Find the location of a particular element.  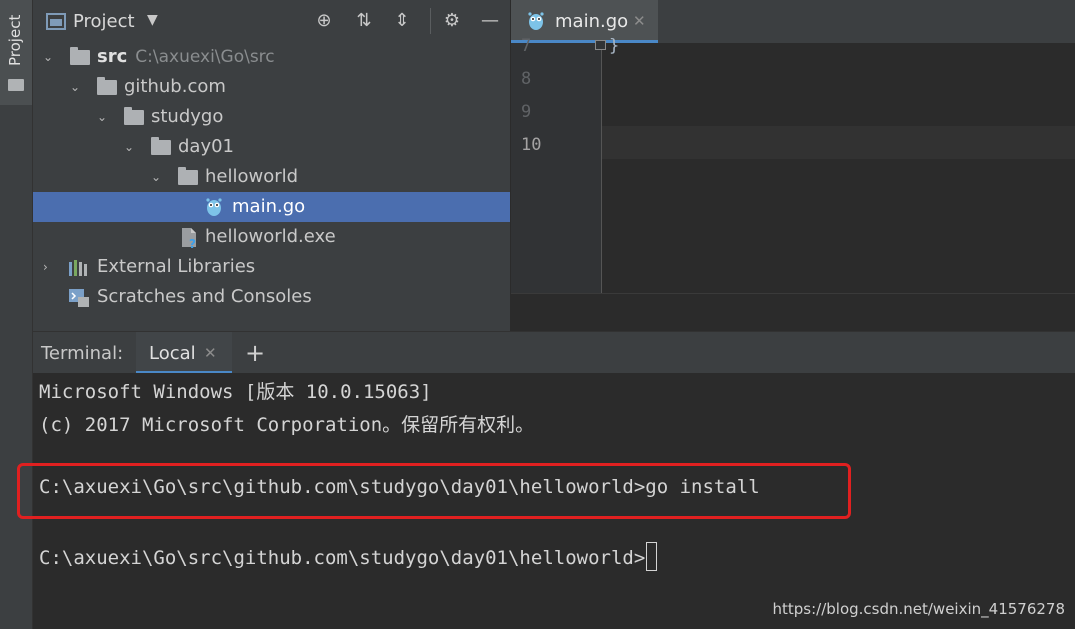

tree-item-scratches: Scratches and Consoles is located at coordinates (271, 297).